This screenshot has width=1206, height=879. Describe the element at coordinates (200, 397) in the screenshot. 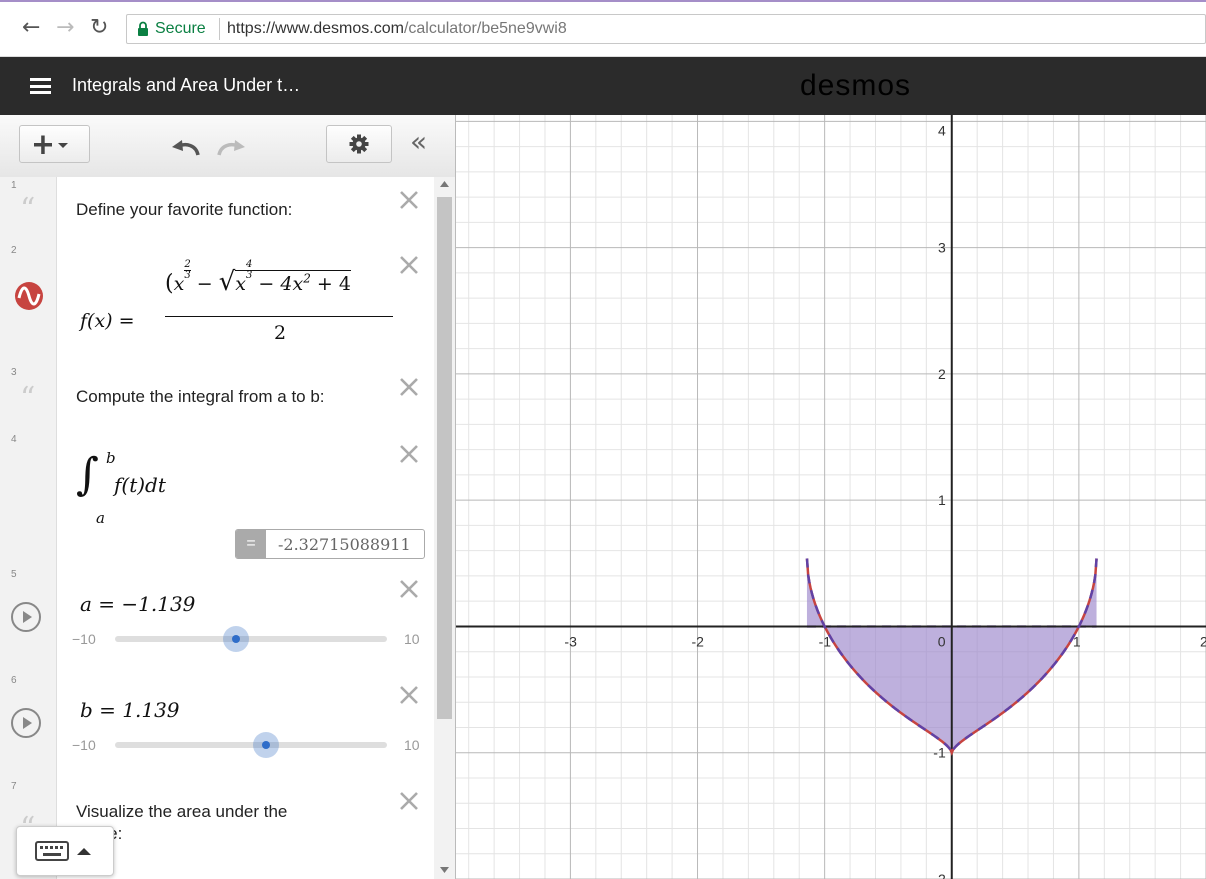

I see `note-text: Compute the integral from a to b:` at that location.